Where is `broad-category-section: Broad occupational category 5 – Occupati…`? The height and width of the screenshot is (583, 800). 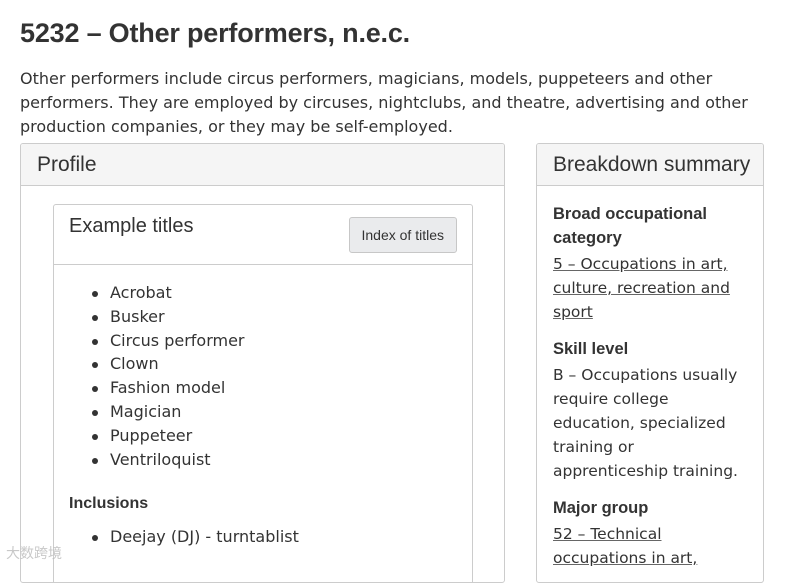 broad-category-section: Broad occupational category 5 – Occupati… is located at coordinates (653, 263).